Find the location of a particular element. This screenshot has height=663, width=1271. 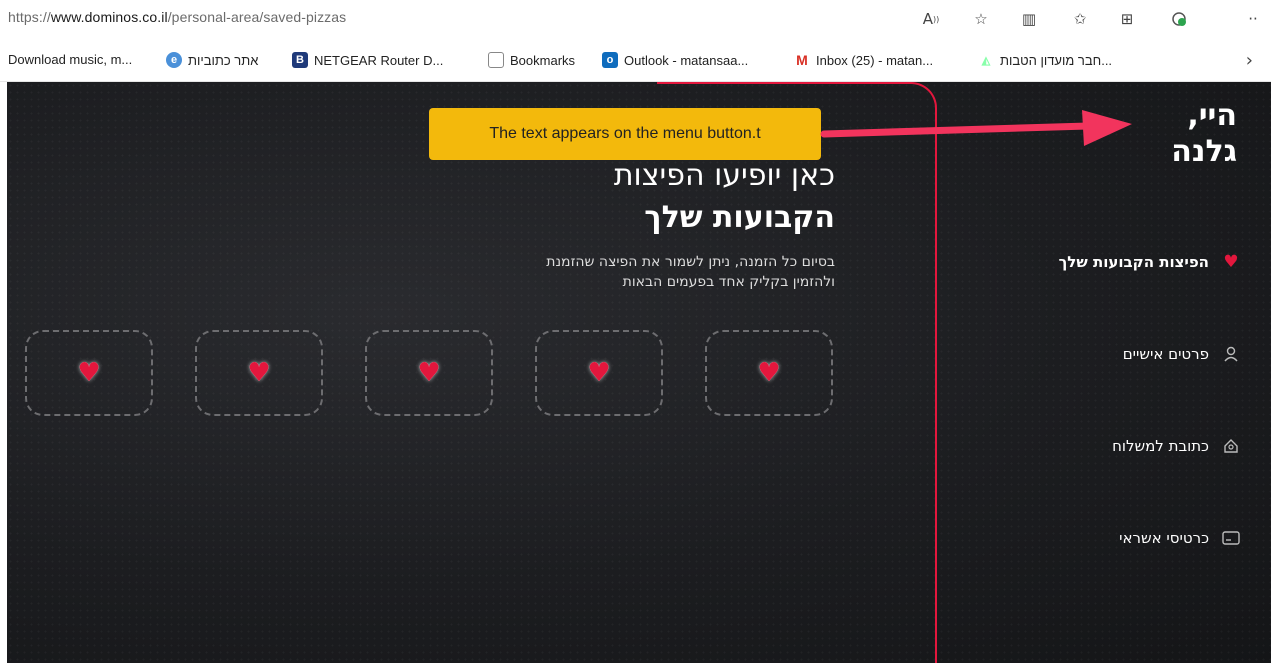

menu-item-personal-details: פרטים אישיים is located at coordinates (1182, 354).